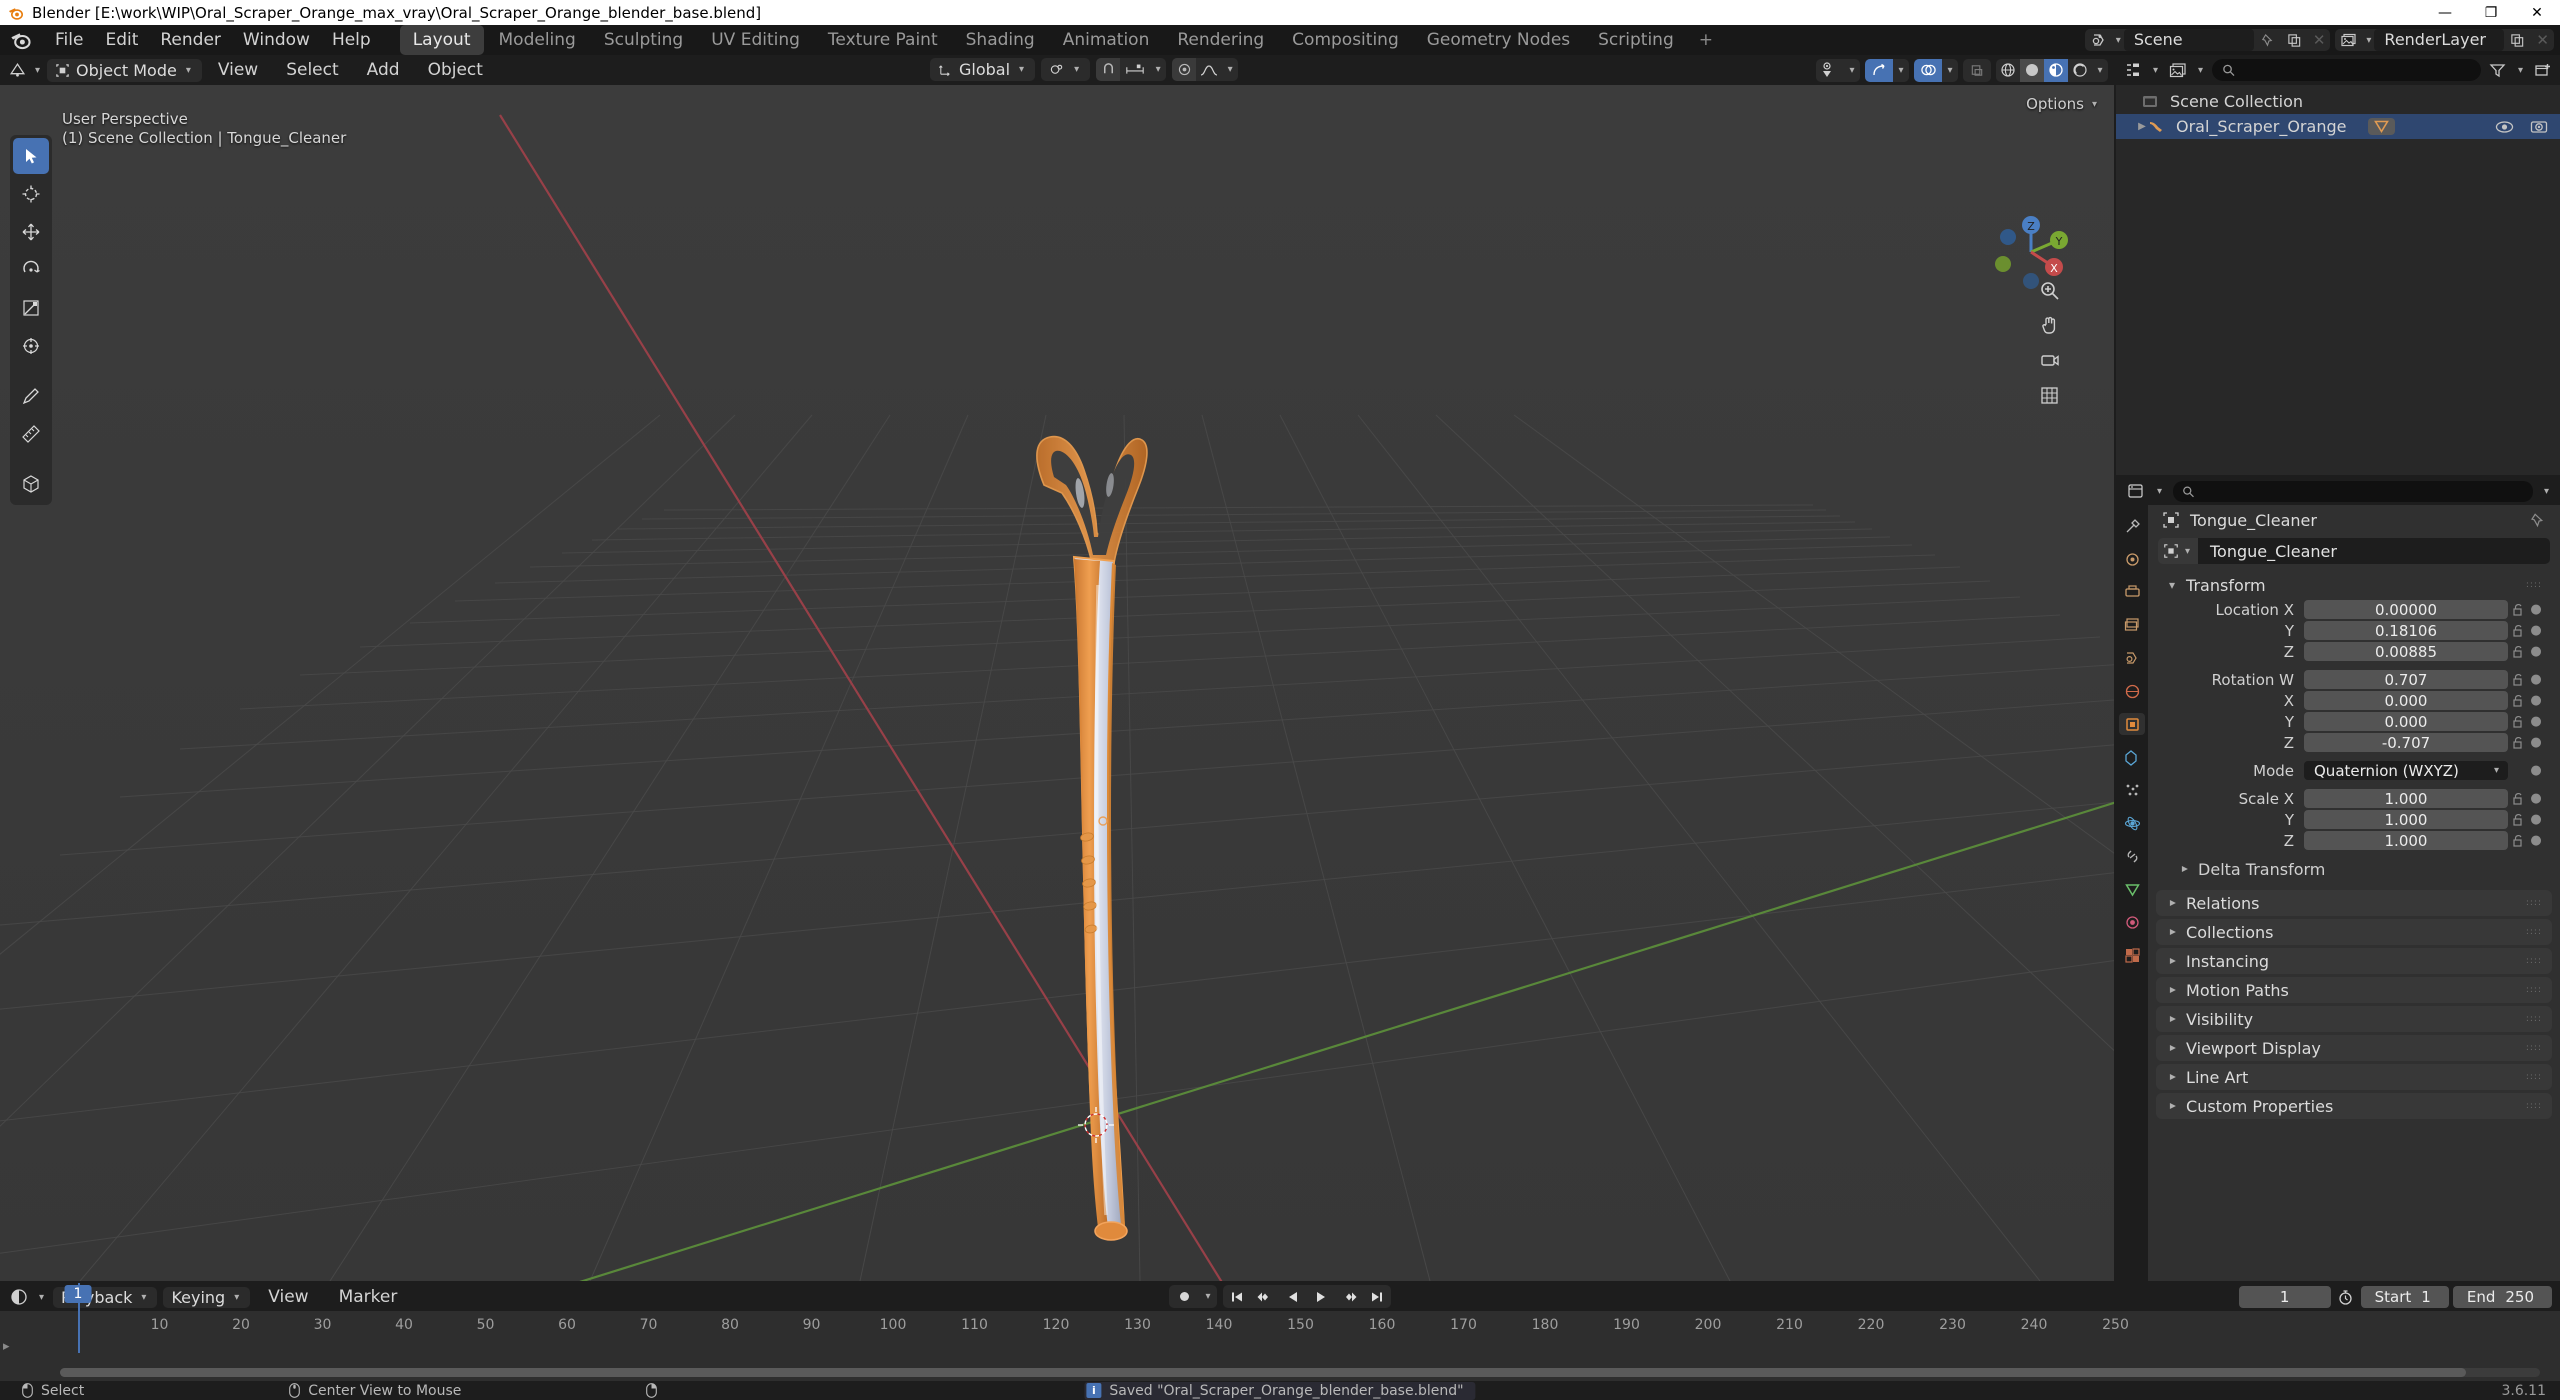 The height and width of the screenshot is (1400, 2560). Describe the element at coordinates (2406, 742) in the screenshot. I see `value-rotation-z: -0.707` at that location.